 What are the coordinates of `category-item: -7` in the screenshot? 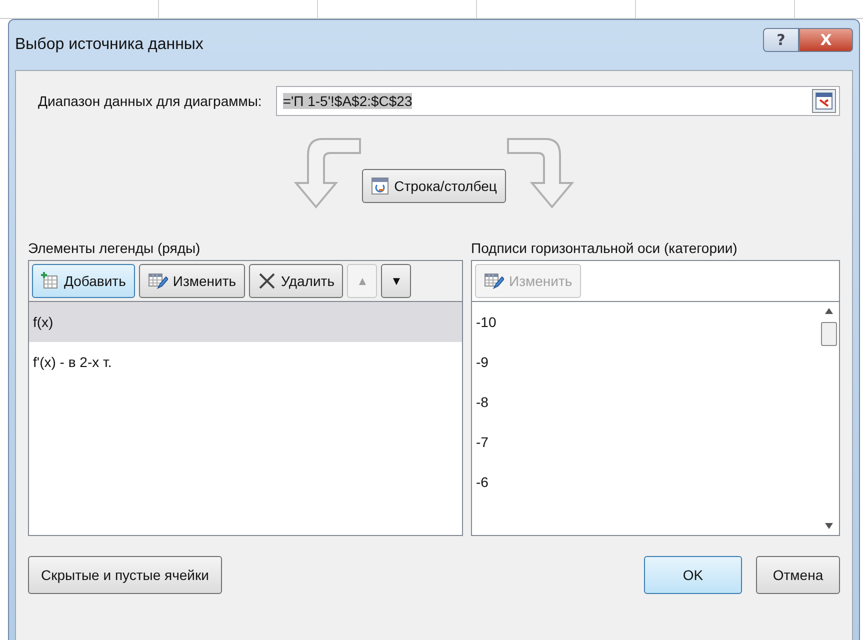 It's located at (645, 442).